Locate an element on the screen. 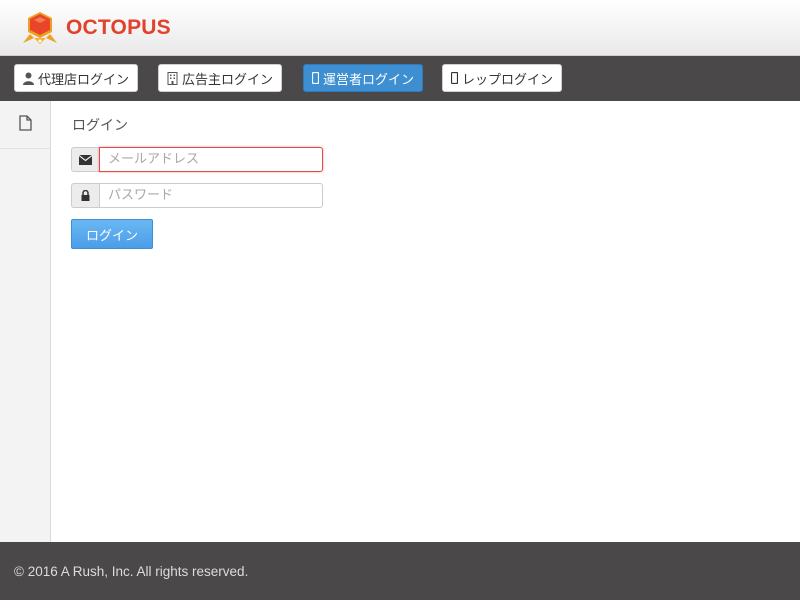  lock-icon is located at coordinates (85, 195).